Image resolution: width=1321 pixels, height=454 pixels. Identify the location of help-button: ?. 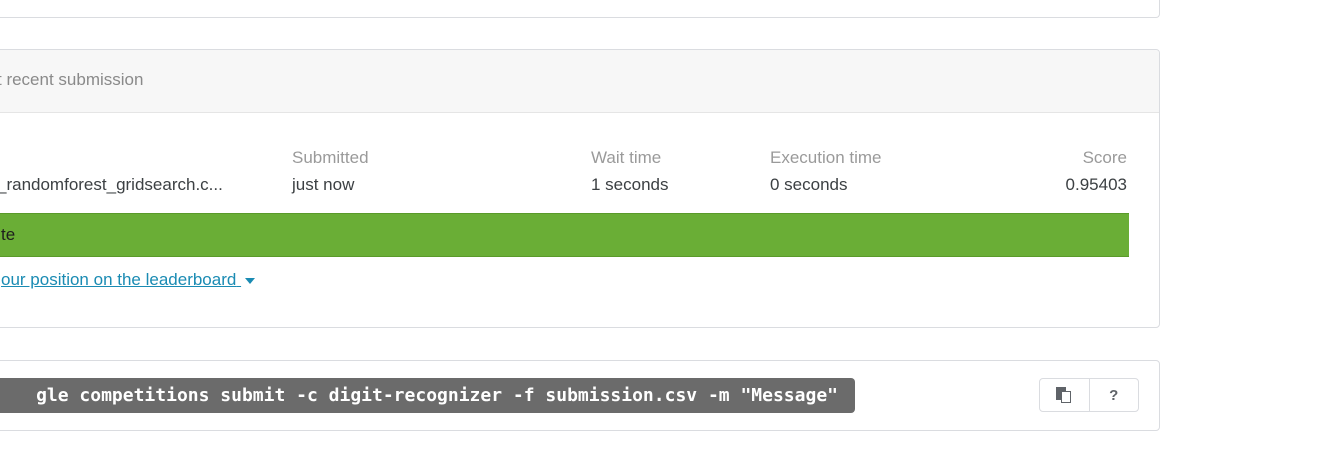
(1113, 395).